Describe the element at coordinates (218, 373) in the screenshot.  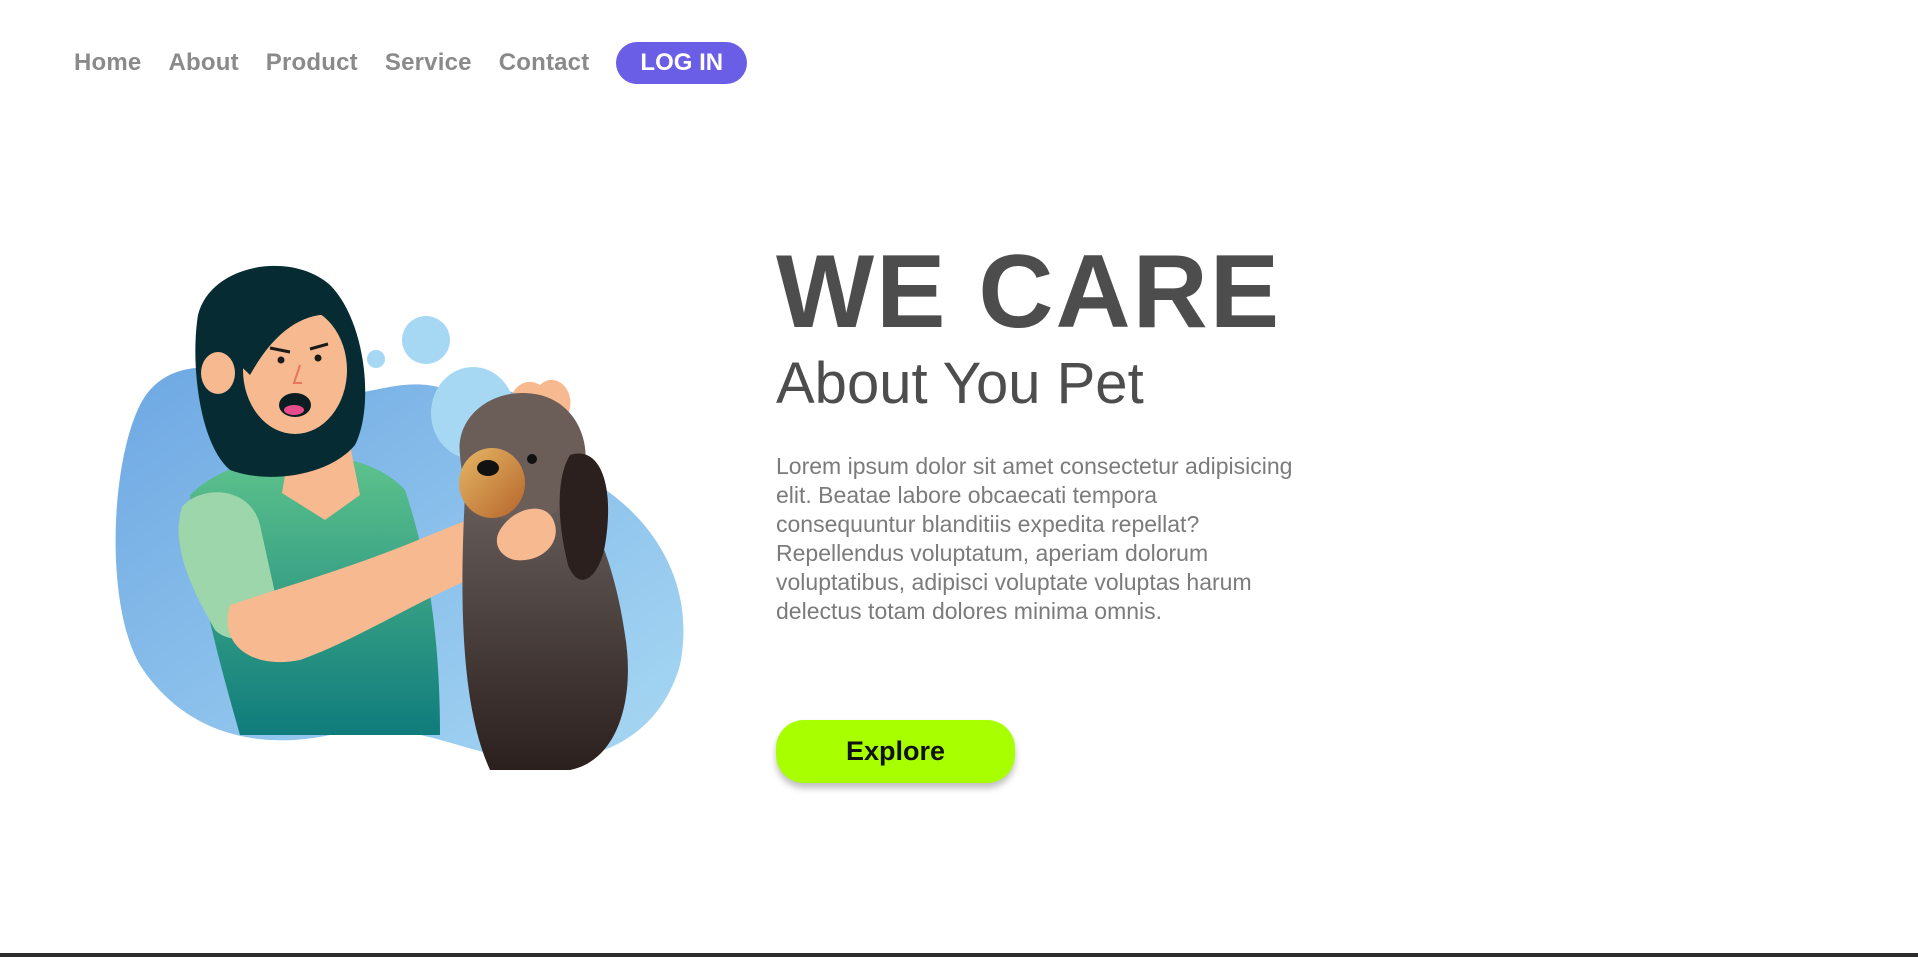
I see `ear` at that location.